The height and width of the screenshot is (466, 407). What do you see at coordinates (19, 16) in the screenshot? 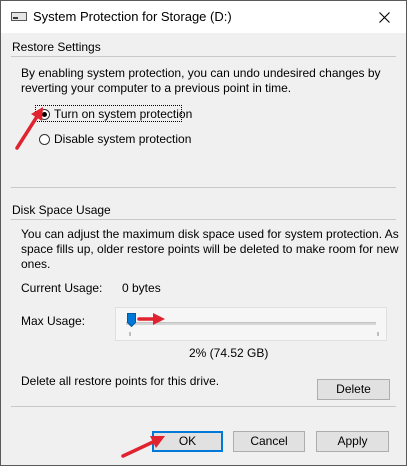
I see `drive-icon` at bounding box center [19, 16].